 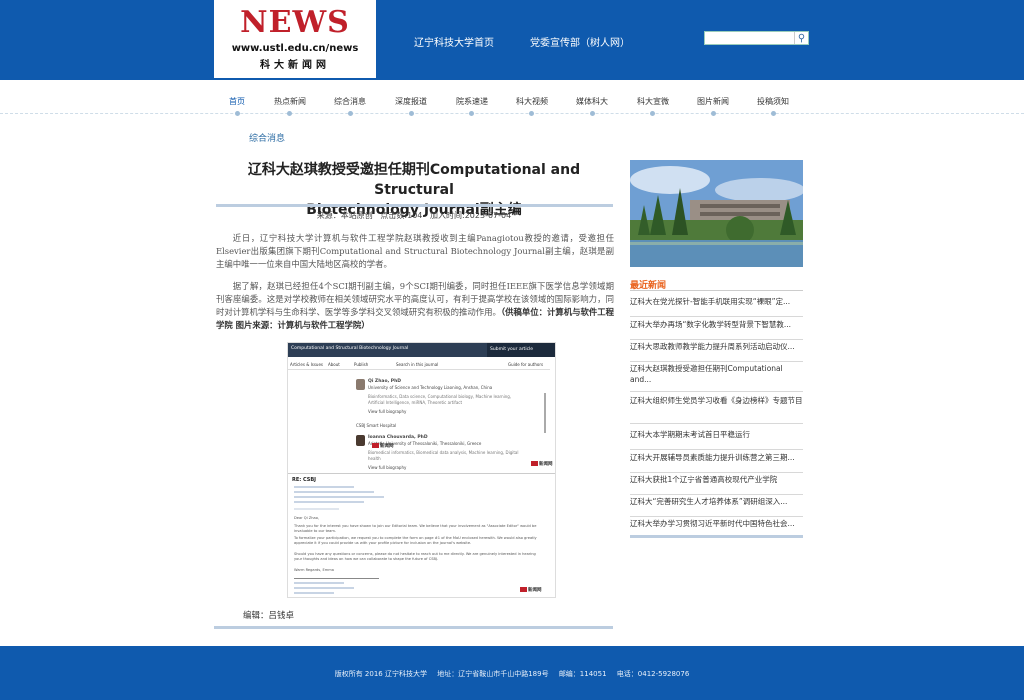 What do you see at coordinates (376, 425) in the screenshot?
I see `section-title: CSBJ Smart Hospital` at bounding box center [376, 425].